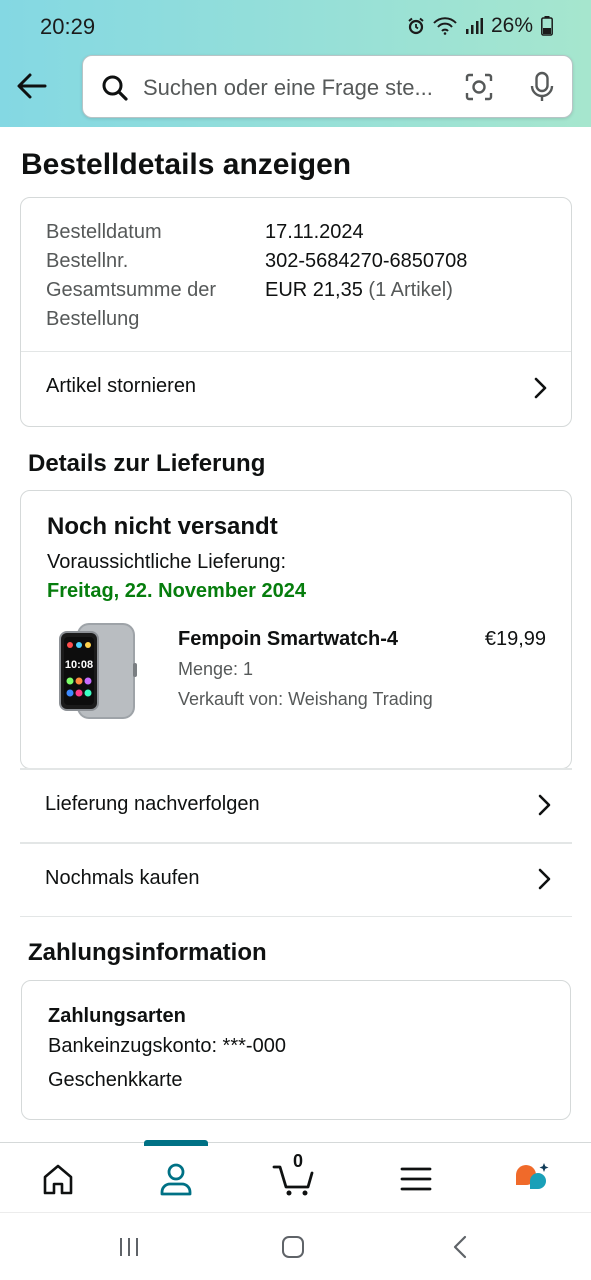 The height and width of the screenshot is (1280, 591). Describe the element at coordinates (445, 26) in the screenshot. I see `wifi-icon` at that location.